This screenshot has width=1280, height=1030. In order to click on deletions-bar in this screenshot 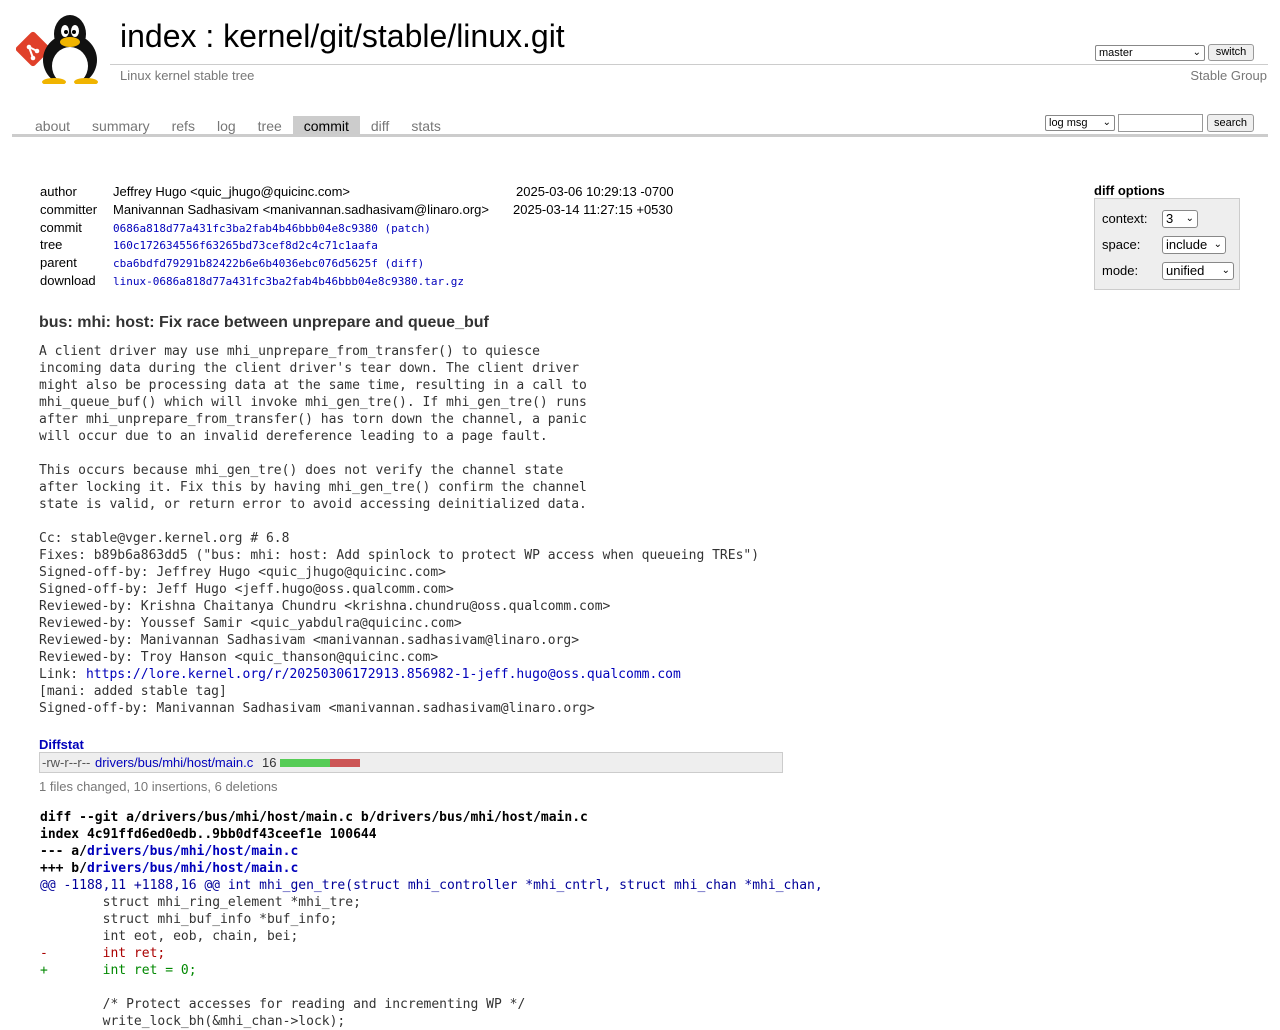, I will do `click(345, 763)`.